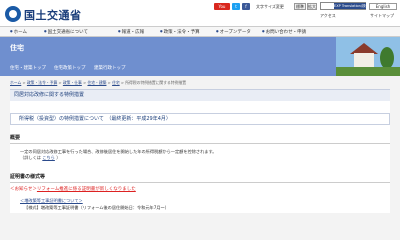  Describe the element at coordinates (70, 68) in the screenshot. I see `hero-link-housing: 住宅政策トップ` at that location.